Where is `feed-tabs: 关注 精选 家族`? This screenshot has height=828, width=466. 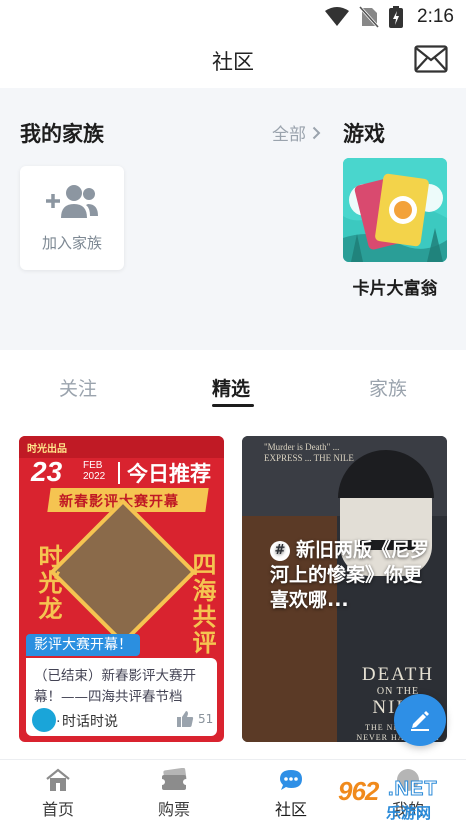
feed-tabs: 关注 精选 家族 is located at coordinates (233, 382).